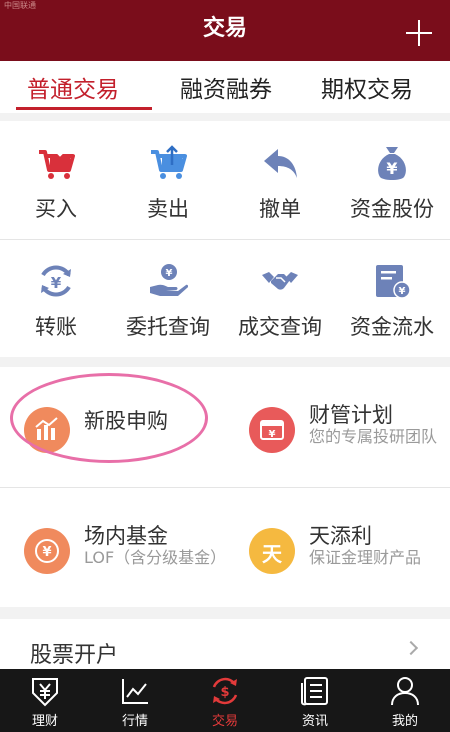  I want to click on transfer-label: 转账, so click(56, 327).